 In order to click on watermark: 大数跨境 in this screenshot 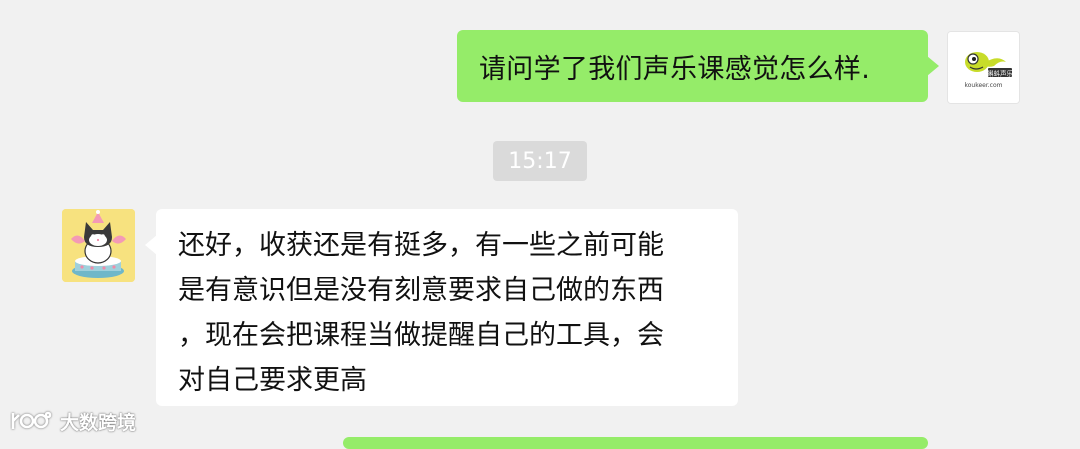, I will do `click(73, 421)`.